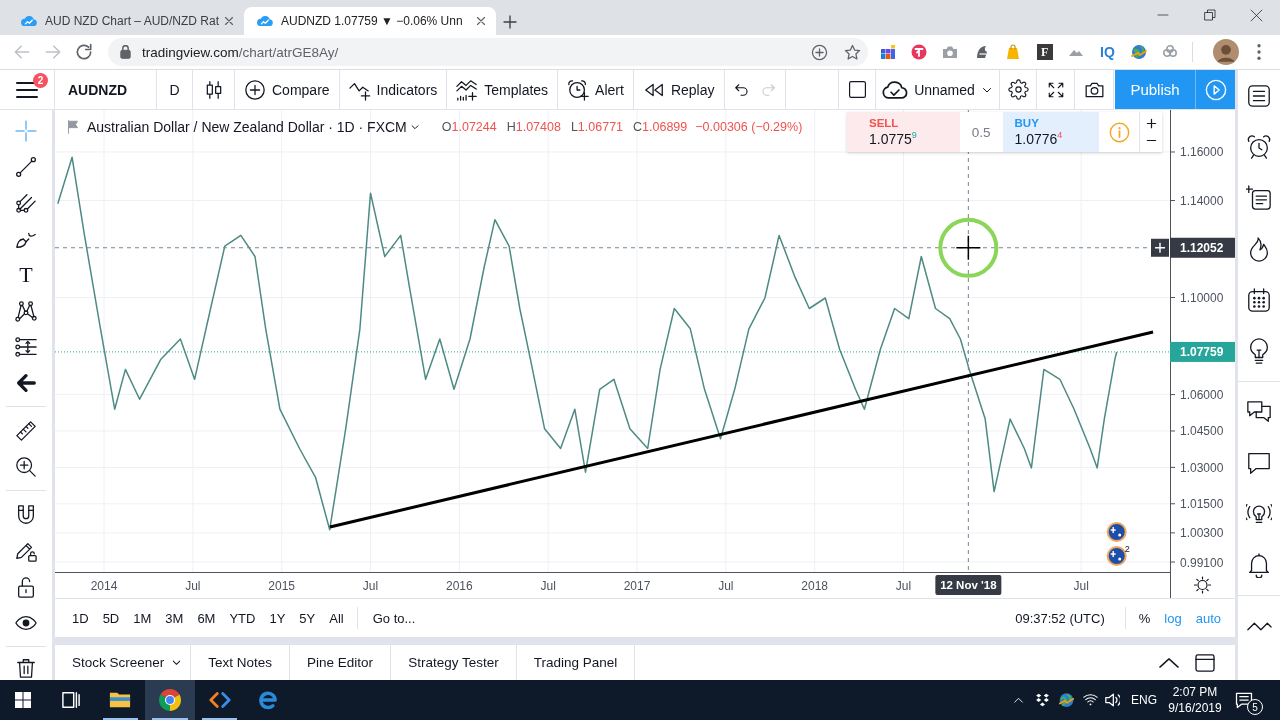 This screenshot has height=720, width=1280. I want to click on reload-icon, so click(84, 52).